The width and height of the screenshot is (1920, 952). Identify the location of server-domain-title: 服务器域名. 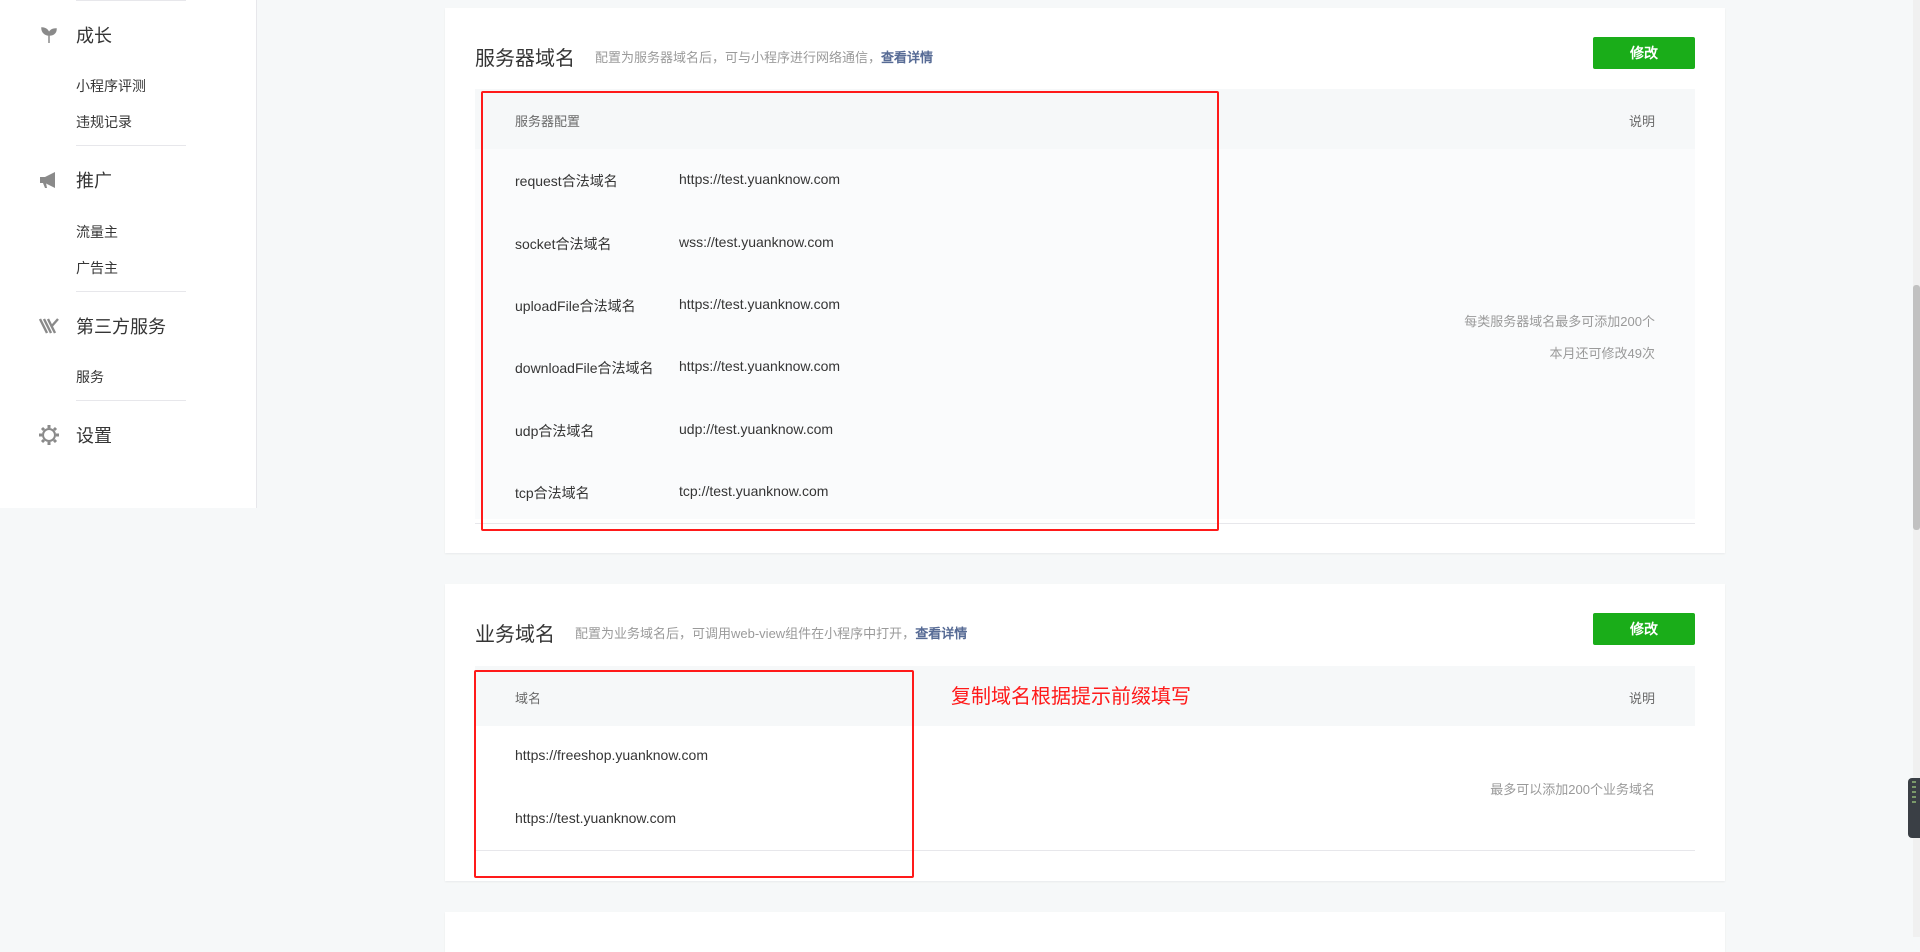
(525, 59).